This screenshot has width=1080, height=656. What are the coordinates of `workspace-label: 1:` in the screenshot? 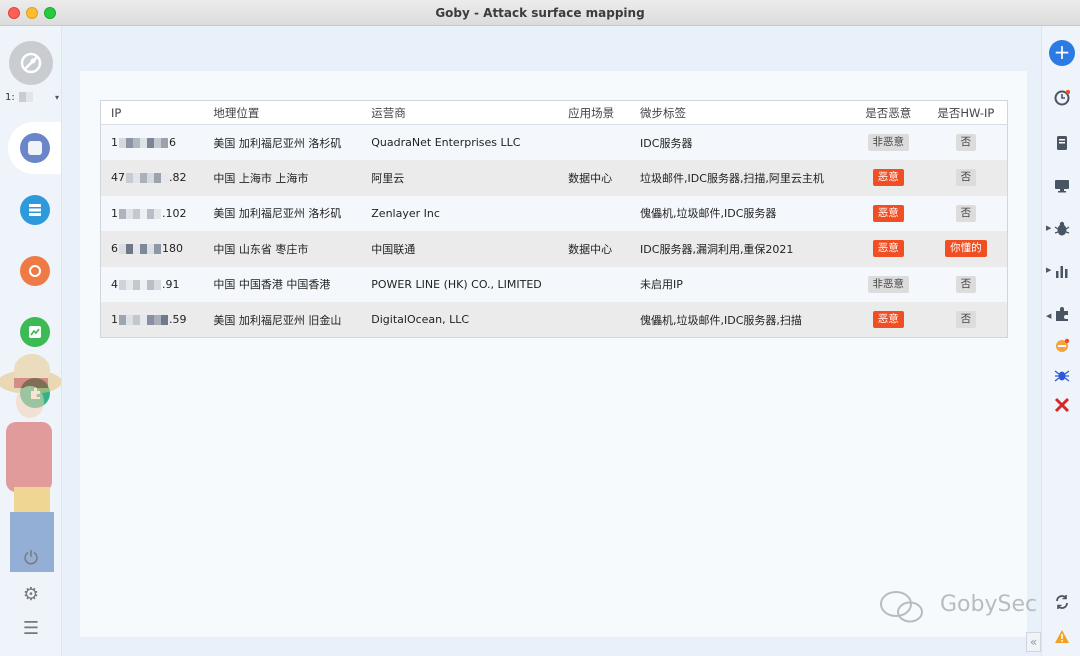 It's located at (10, 97).